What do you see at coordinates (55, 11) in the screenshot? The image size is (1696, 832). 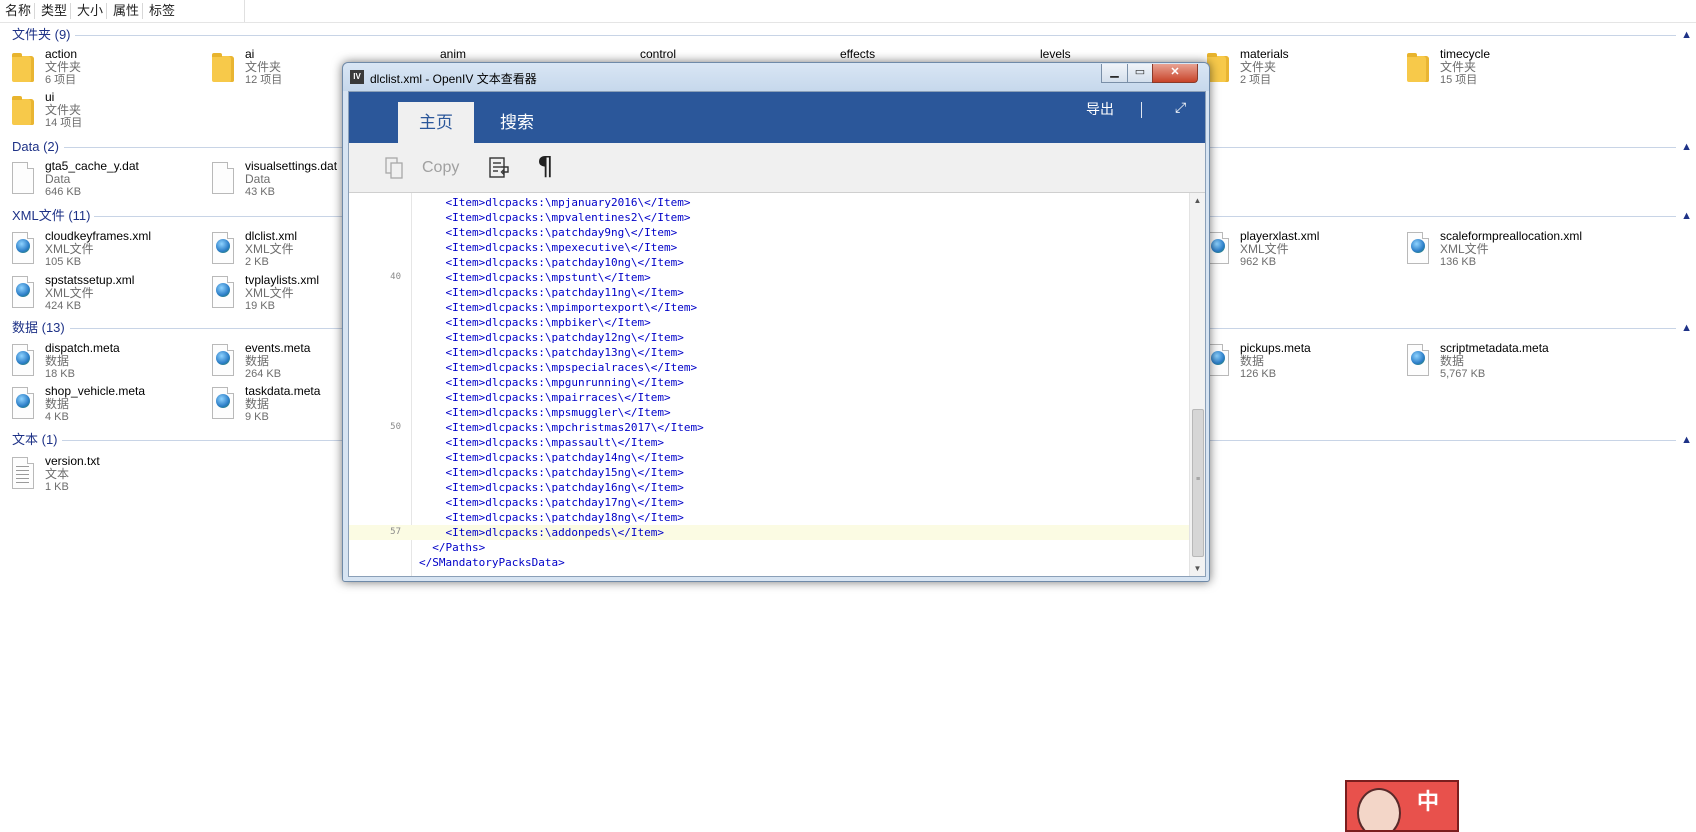 I see `column-type: 类型` at bounding box center [55, 11].